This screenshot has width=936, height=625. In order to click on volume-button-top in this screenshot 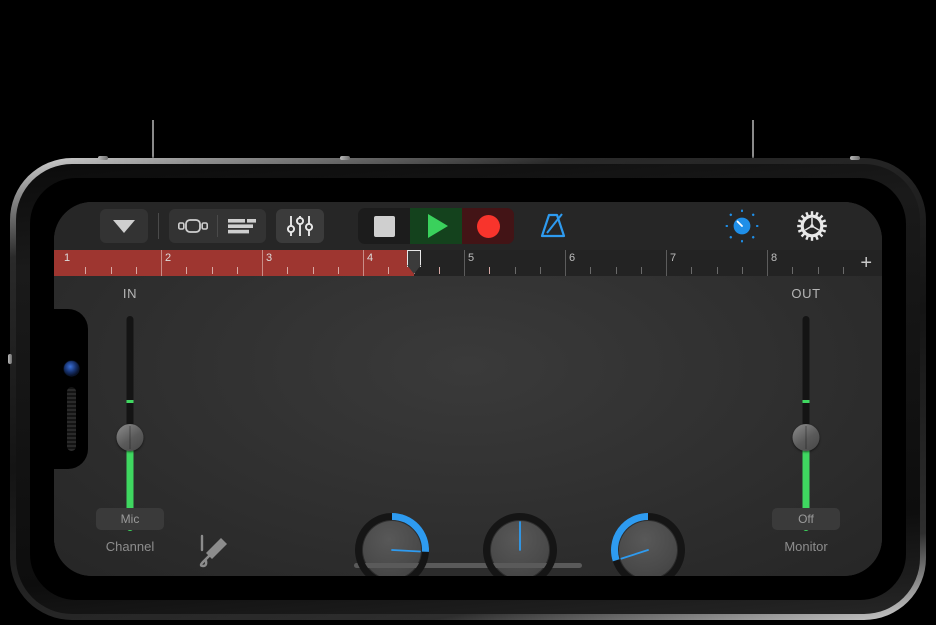, I will do `click(103, 158)`.